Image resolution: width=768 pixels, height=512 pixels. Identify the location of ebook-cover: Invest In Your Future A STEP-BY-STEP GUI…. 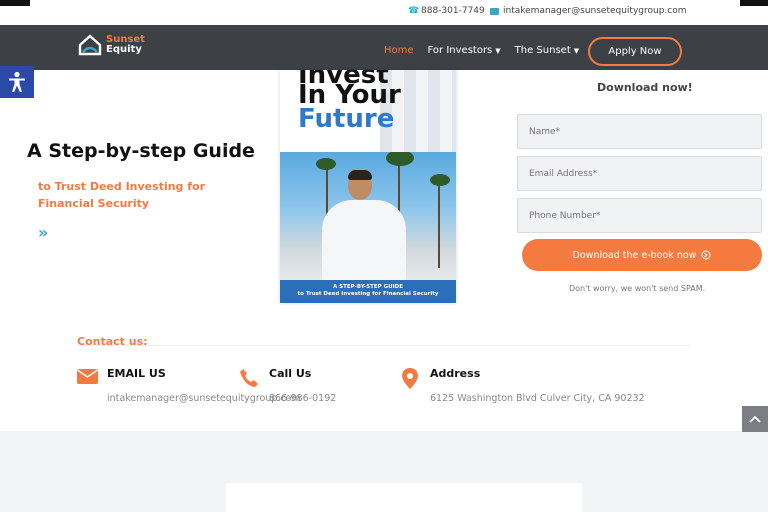
(368, 186).